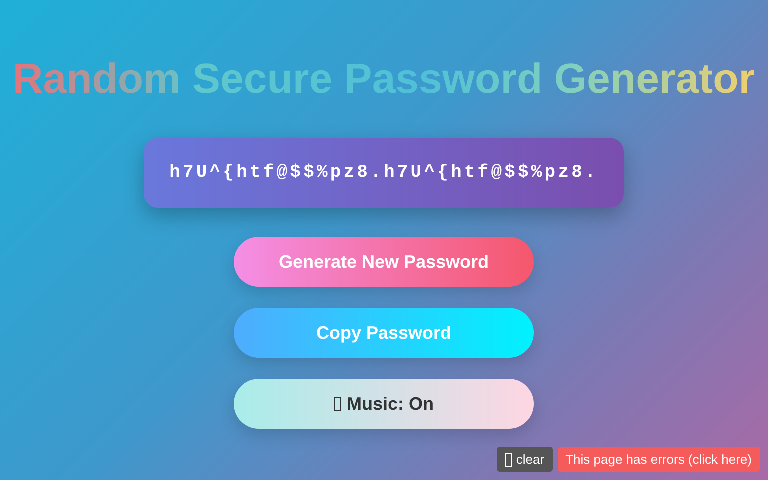 The image size is (768, 480). What do you see at coordinates (659, 459) in the screenshot?
I see `error-message-button: This page has errors (click here)` at bounding box center [659, 459].